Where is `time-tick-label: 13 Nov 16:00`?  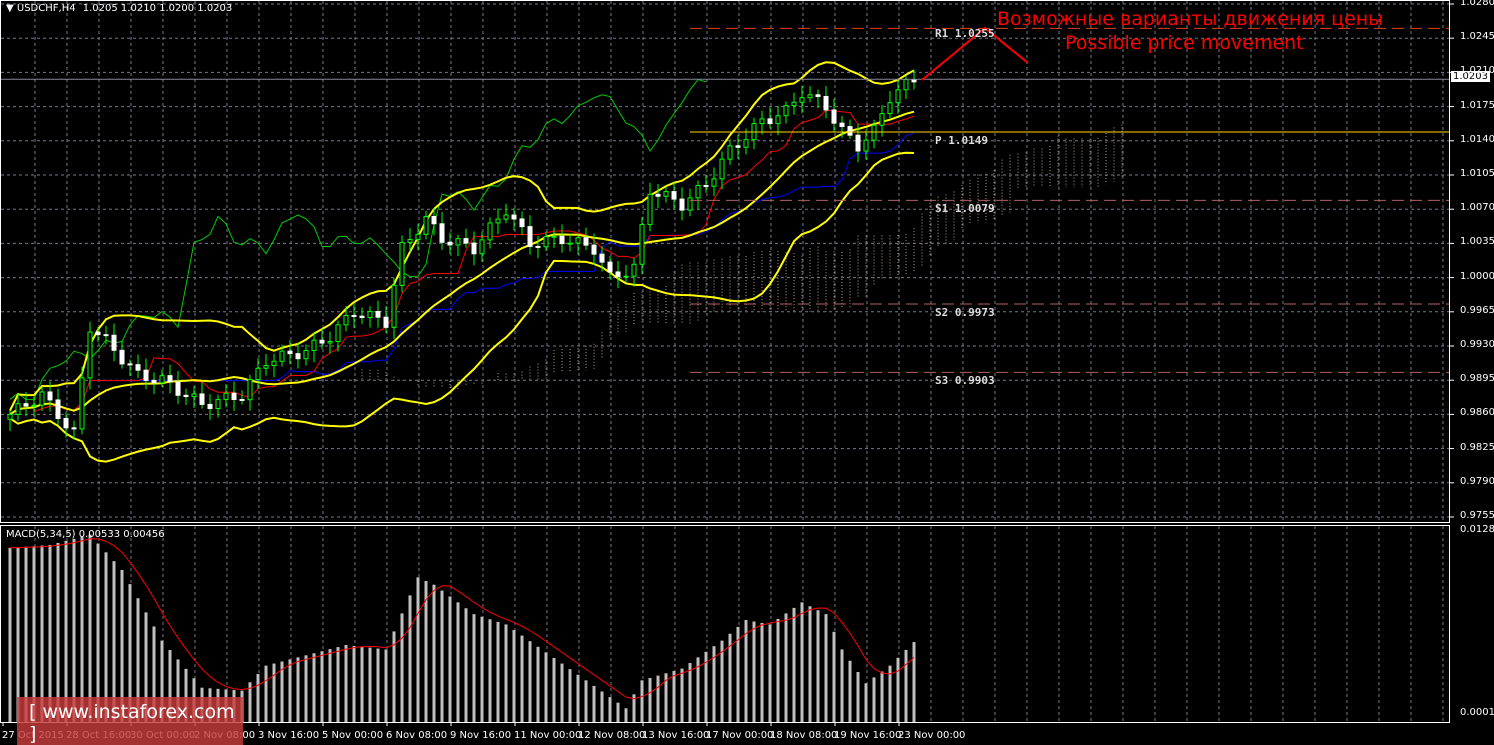 time-tick-label: 13 Nov 16:00 is located at coordinates (676, 735).